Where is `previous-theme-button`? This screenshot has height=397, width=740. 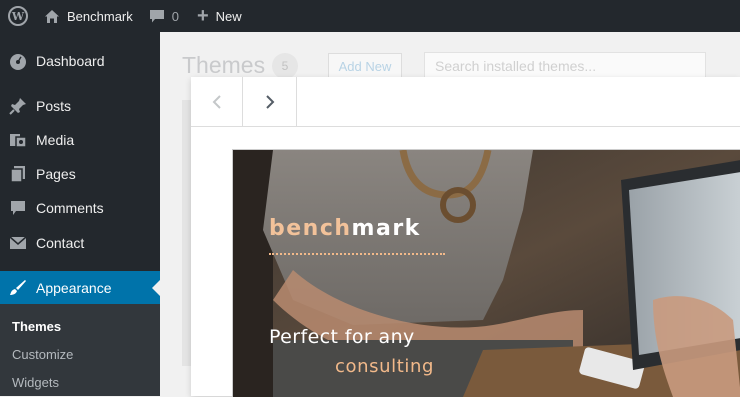 previous-theme-button is located at coordinates (217, 101).